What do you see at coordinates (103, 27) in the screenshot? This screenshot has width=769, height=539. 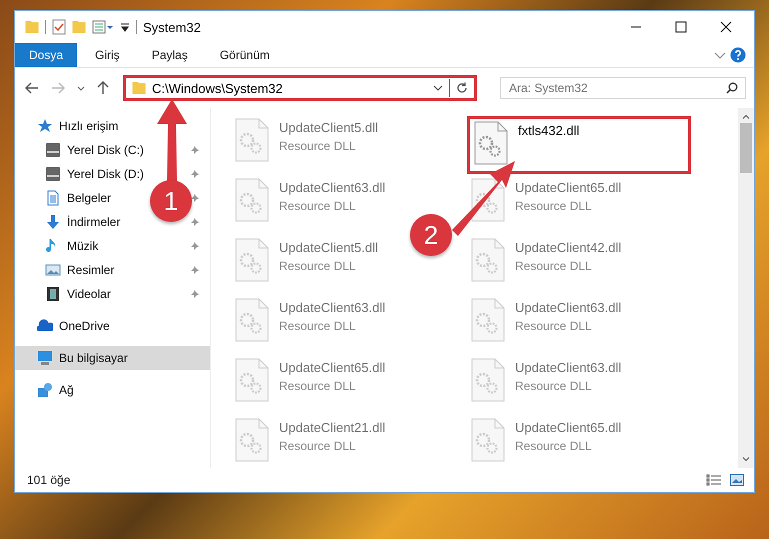 I see `properties-icon` at bounding box center [103, 27].